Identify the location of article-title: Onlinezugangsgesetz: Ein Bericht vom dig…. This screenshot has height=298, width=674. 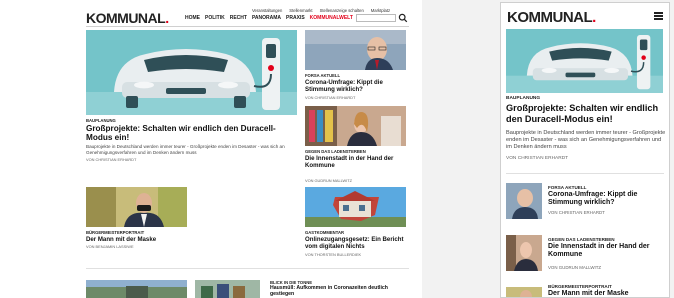
(357, 243).